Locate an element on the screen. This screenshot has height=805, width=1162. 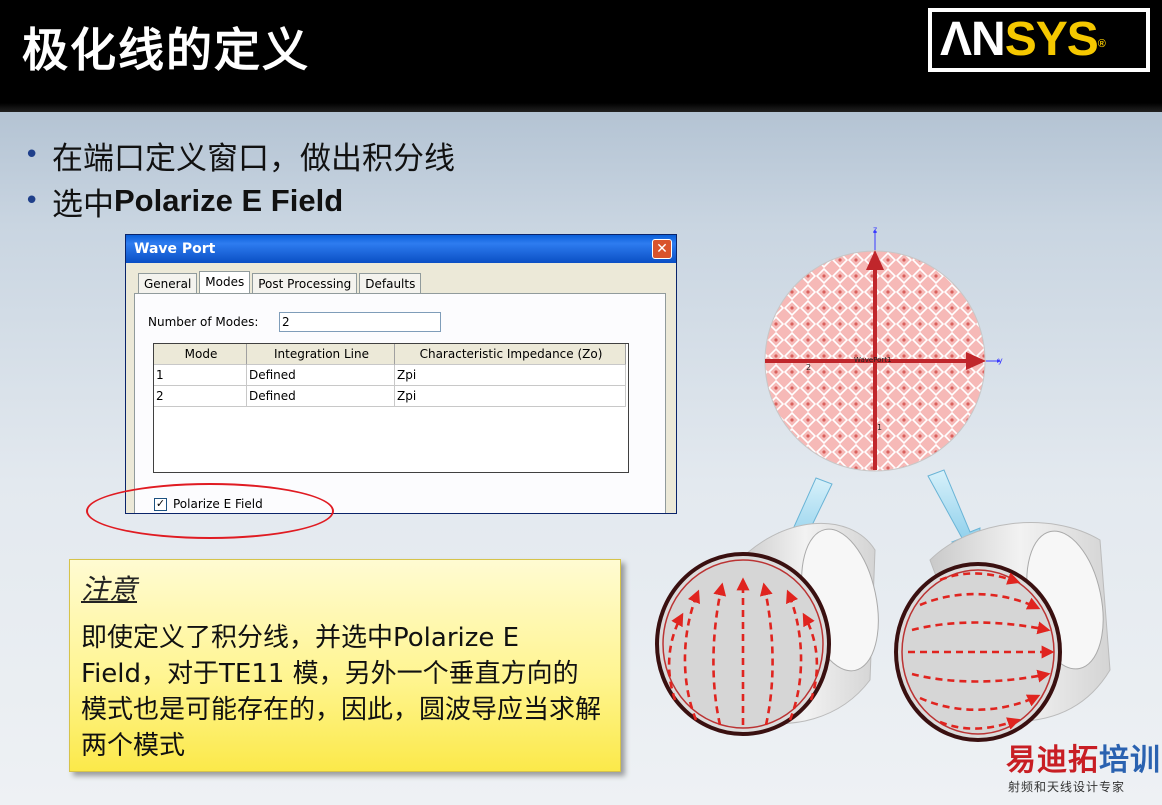
watermark-logo: 易迪拓培训 射频和天线设计专家 is located at coordinates (1084, 774).